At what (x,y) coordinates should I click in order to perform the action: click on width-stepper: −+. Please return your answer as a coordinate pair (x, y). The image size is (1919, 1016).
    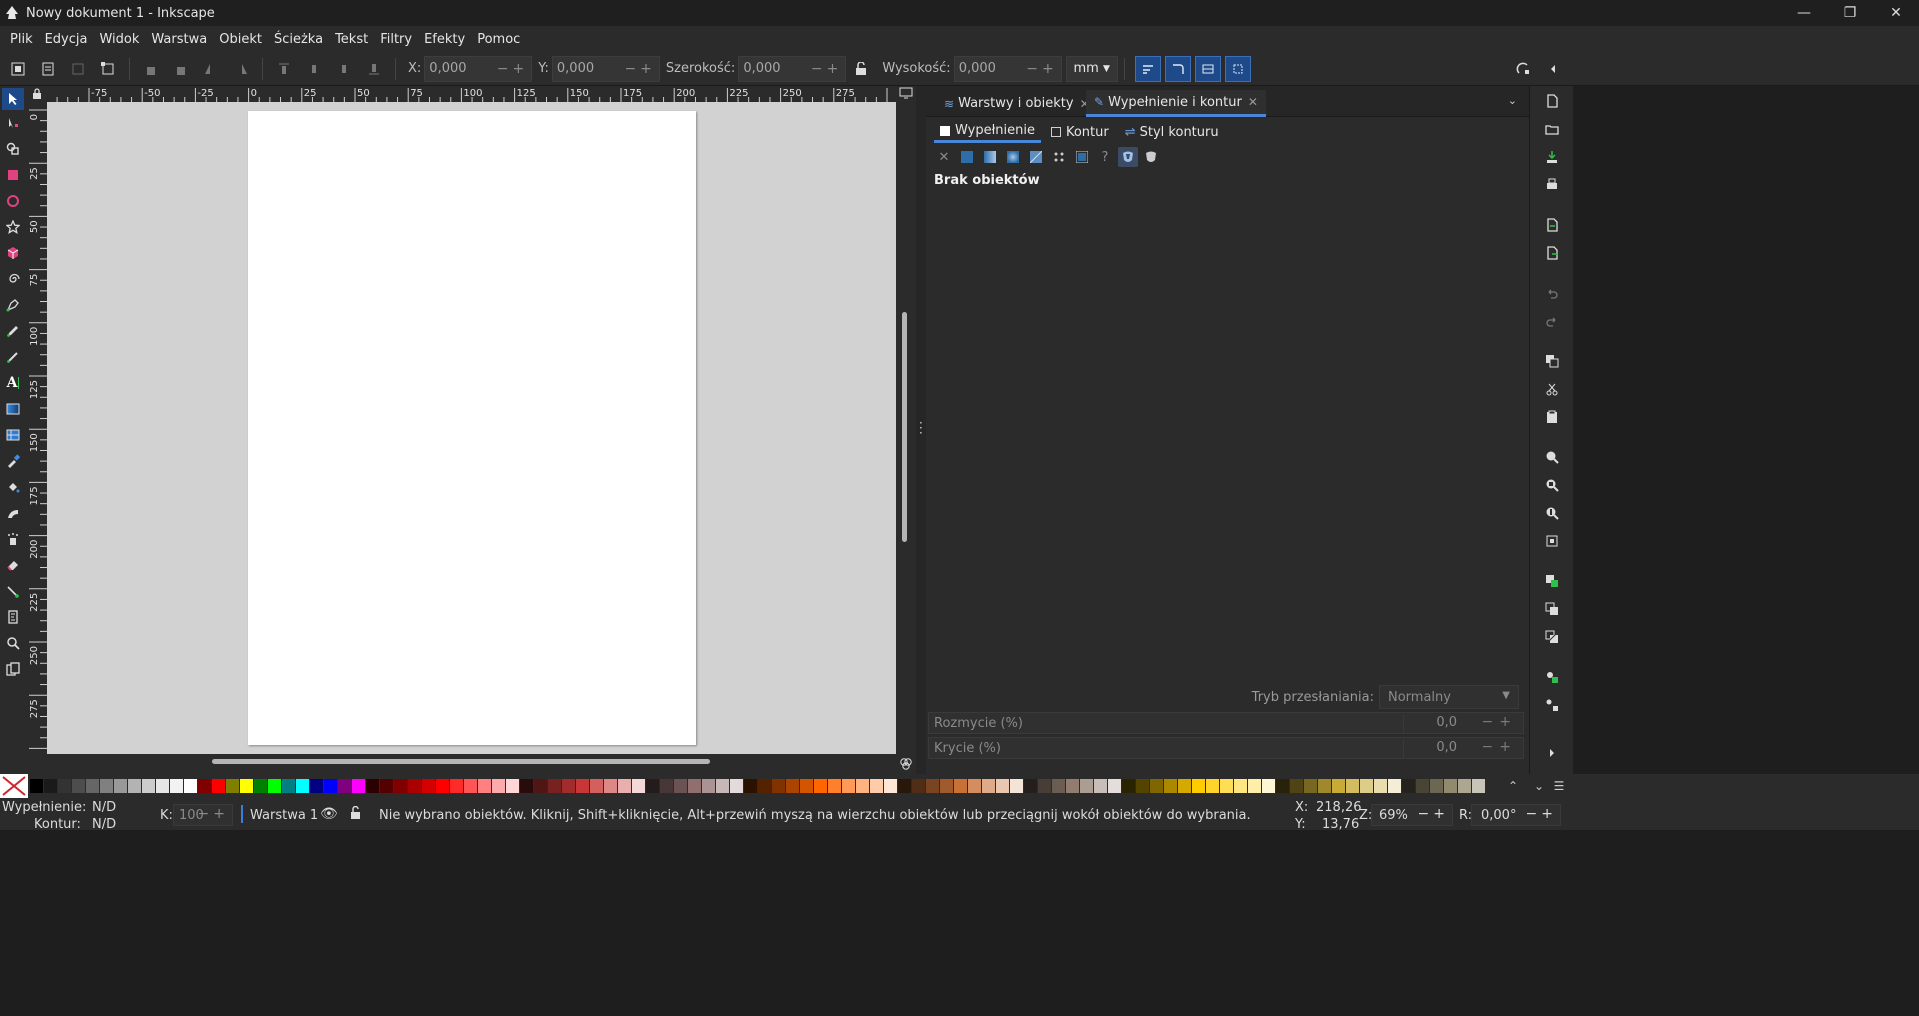
    Looking at the image, I should click on (826, 69).